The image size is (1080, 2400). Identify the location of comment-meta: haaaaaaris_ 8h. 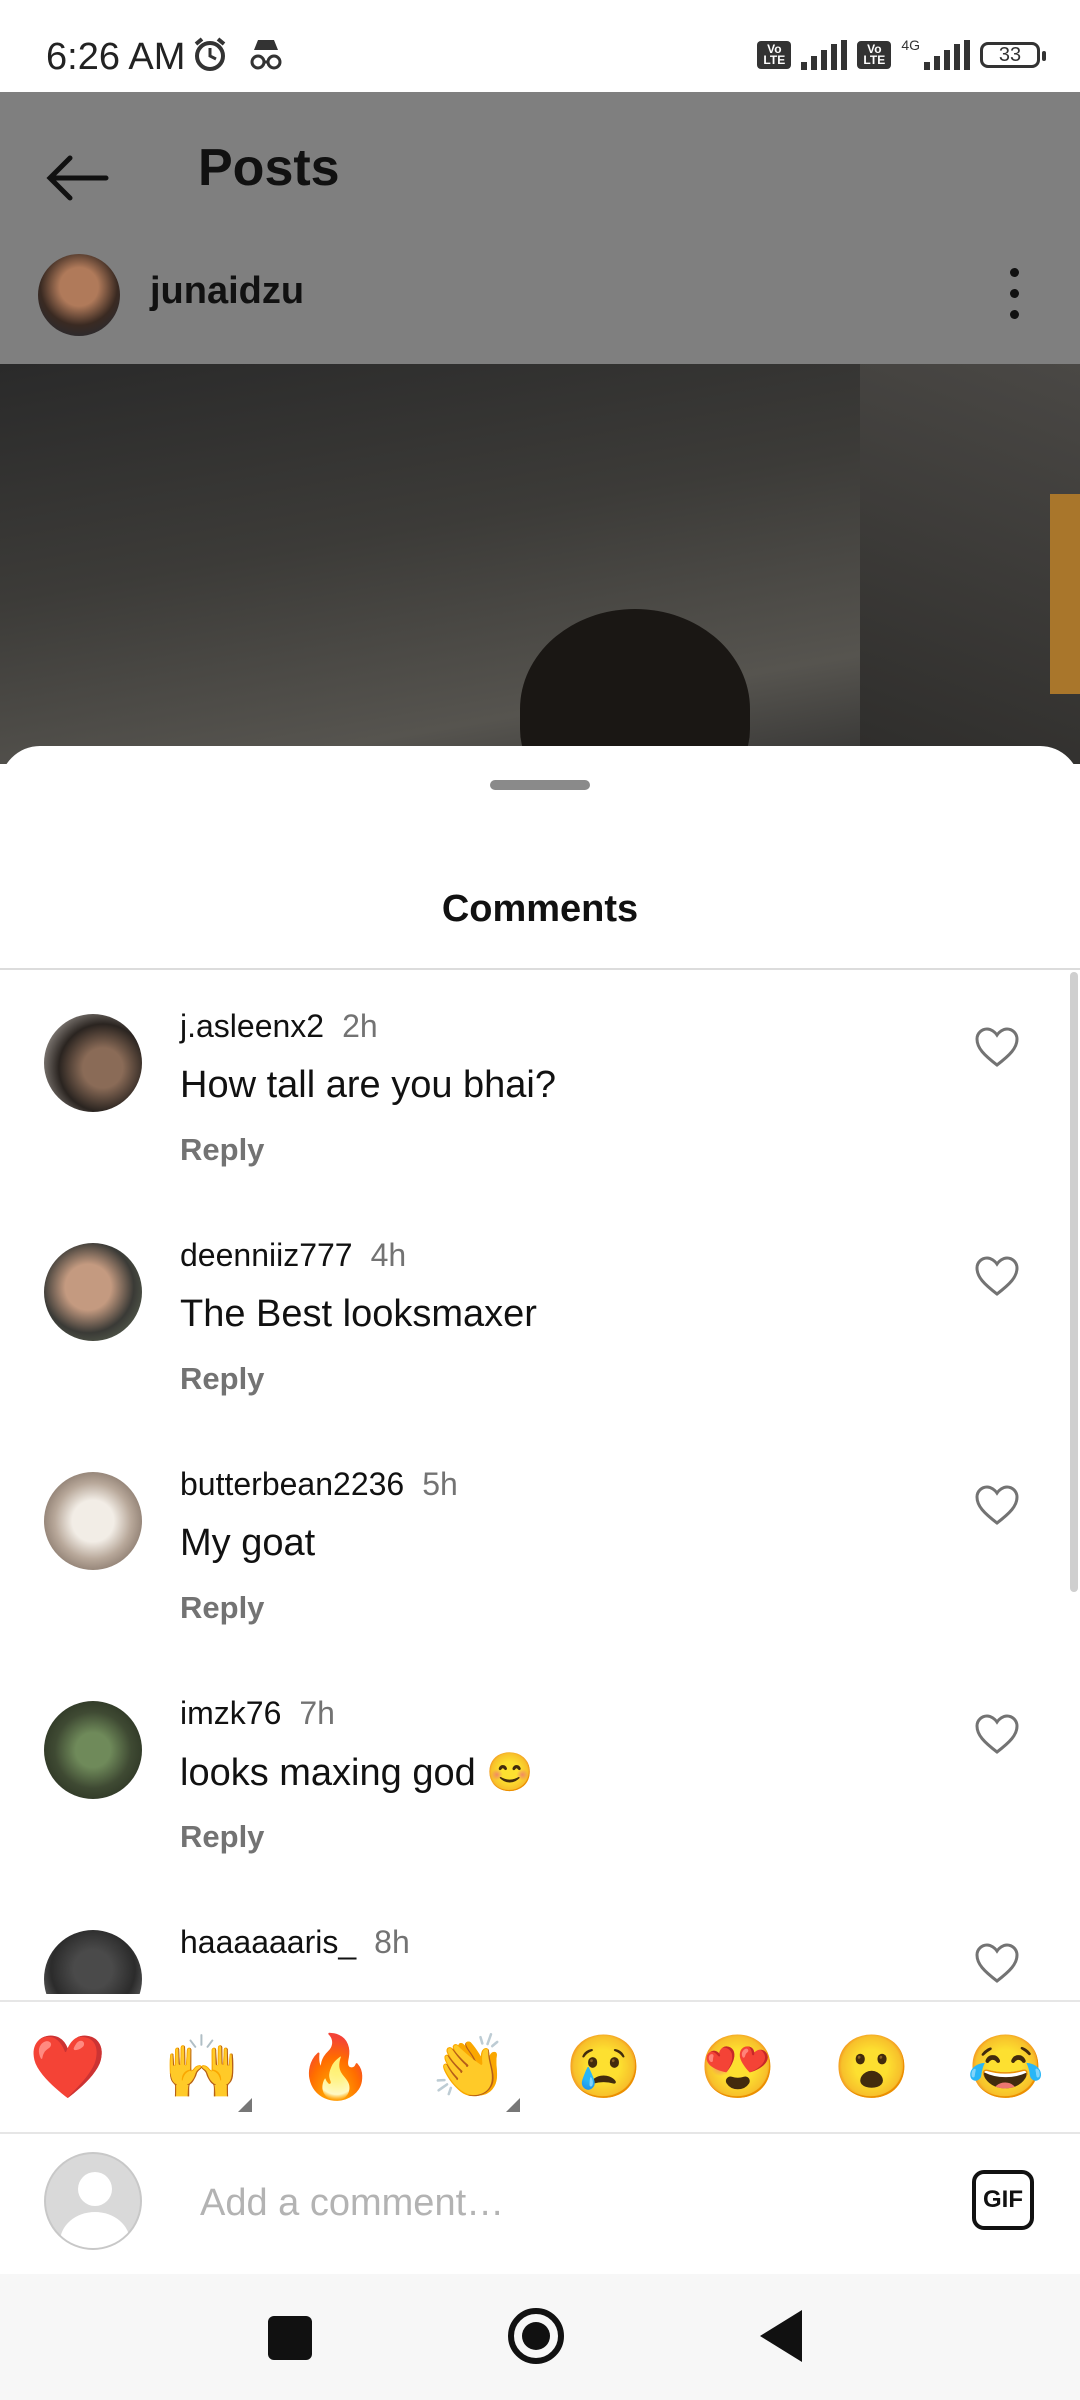
(295, 1942).